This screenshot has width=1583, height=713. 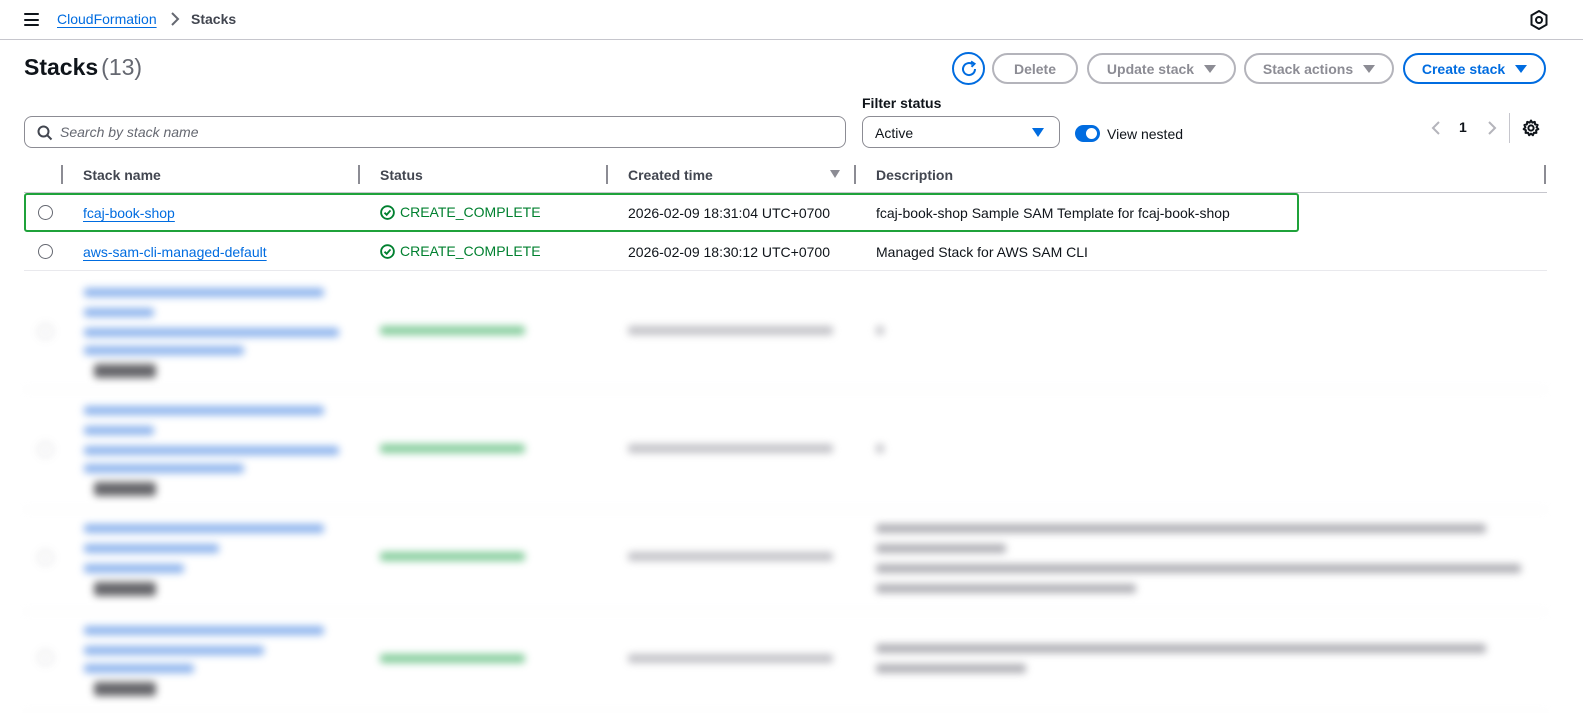 I want to click on create-stack-button: Create stack, so click(x=1474, y=68).